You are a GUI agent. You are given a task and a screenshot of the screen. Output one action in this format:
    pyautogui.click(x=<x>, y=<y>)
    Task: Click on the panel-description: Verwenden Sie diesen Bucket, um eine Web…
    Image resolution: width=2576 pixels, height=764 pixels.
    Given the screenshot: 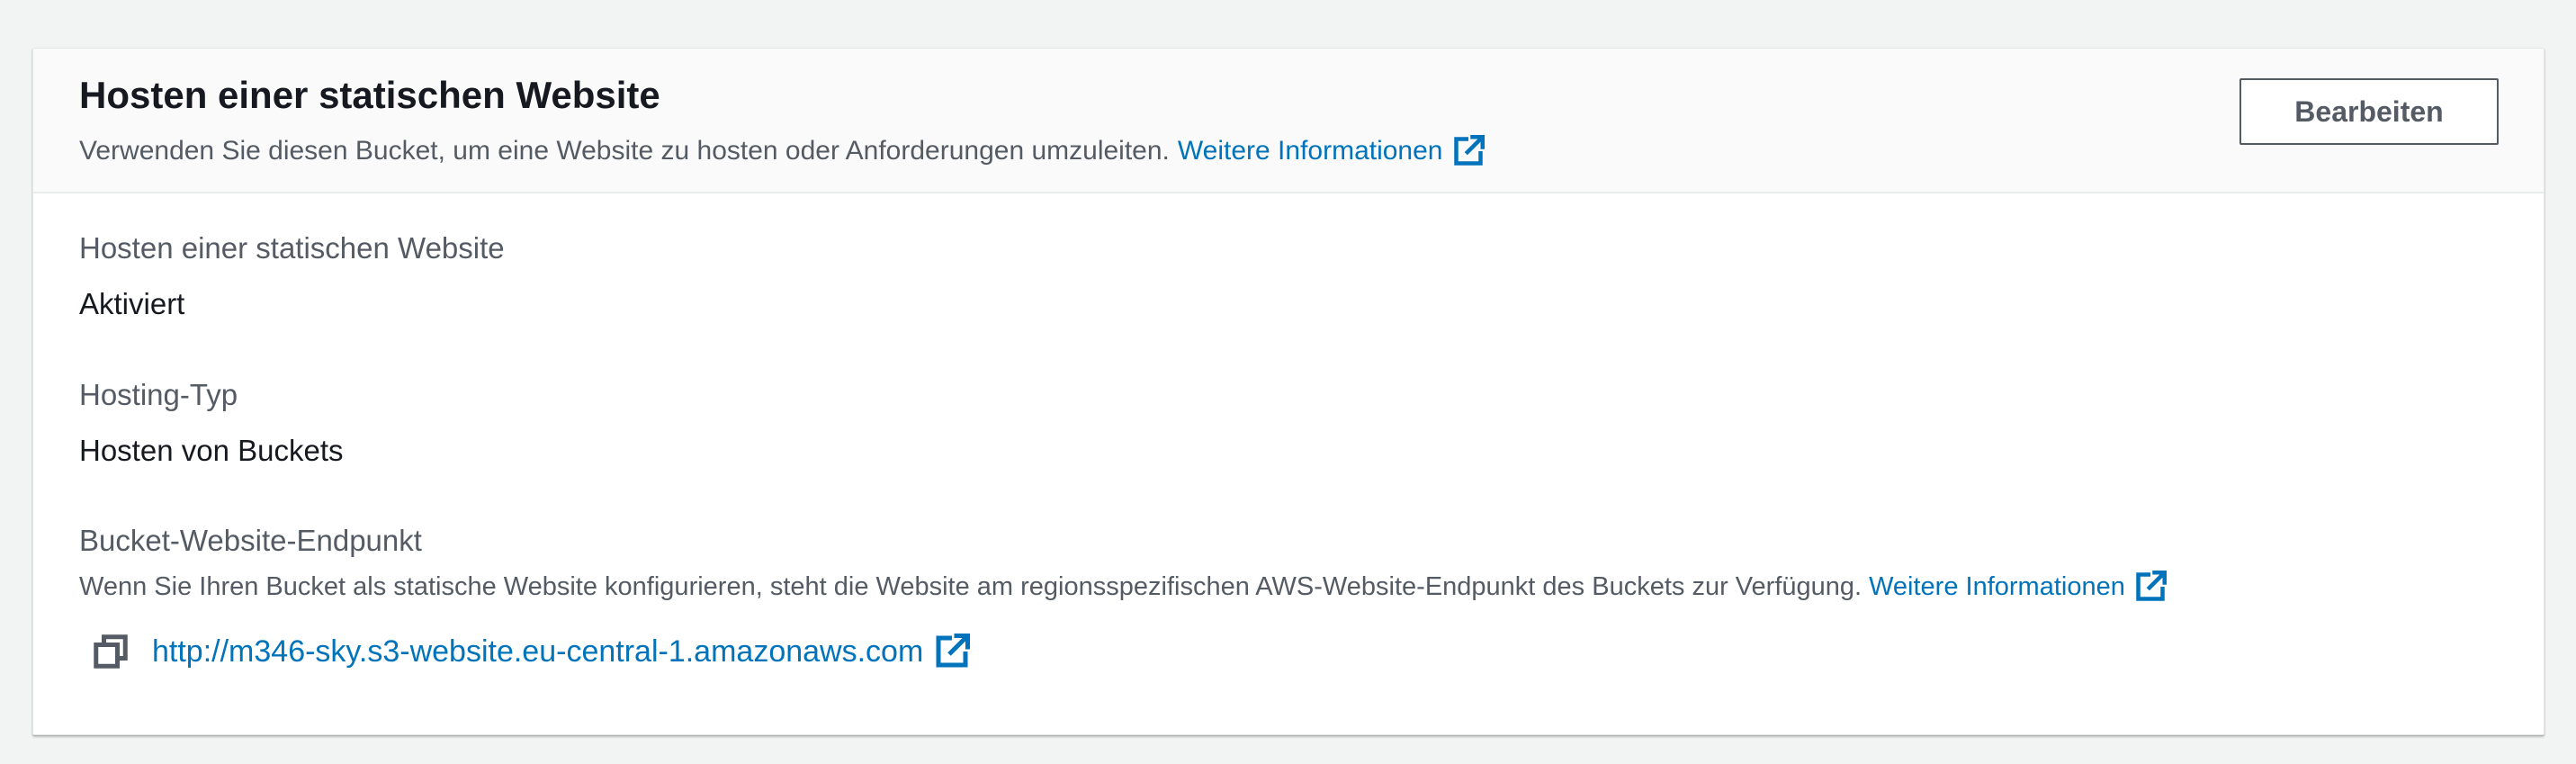 What is the action you would take?
    pyautogui.click(x=782, y=151)
    